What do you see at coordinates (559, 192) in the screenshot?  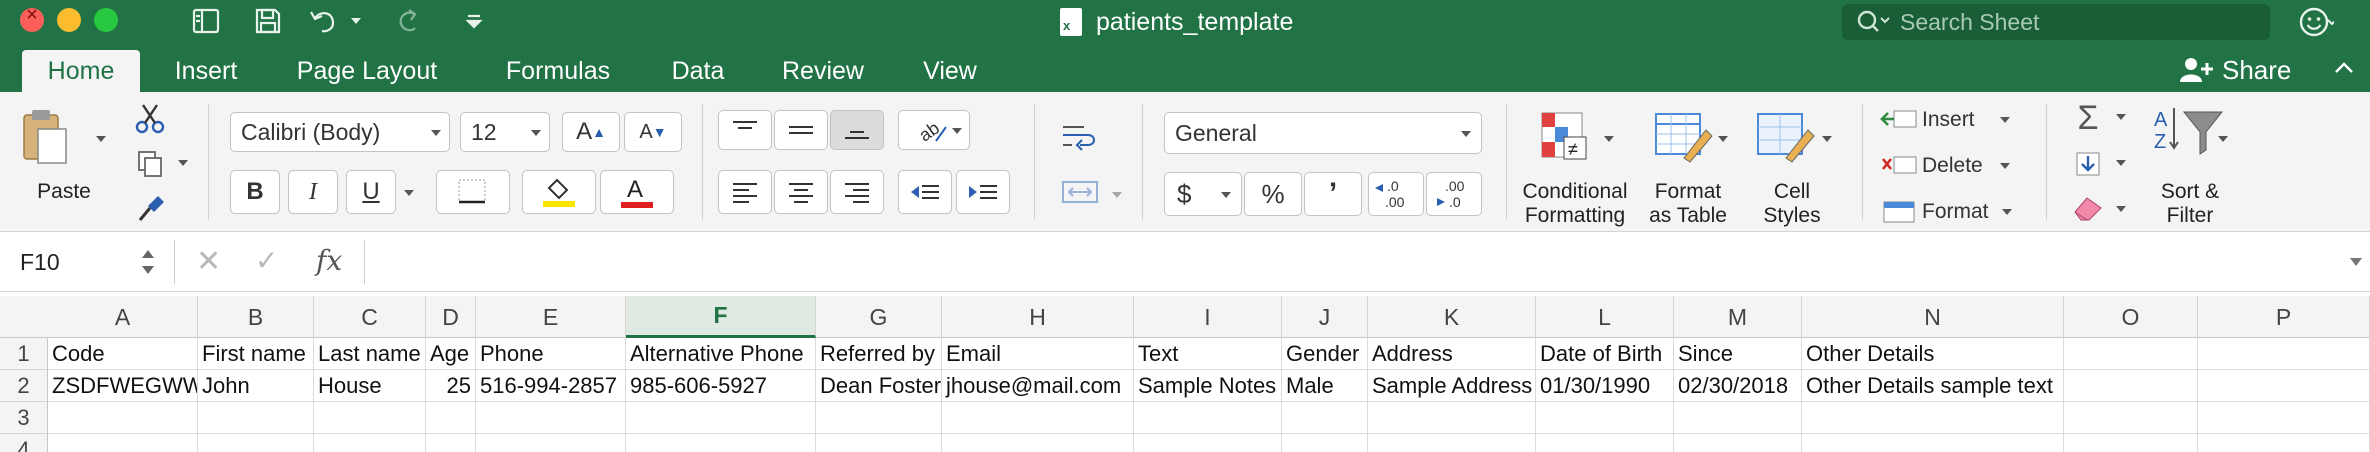 I see `fill-color-button` at bounding box center [559, 192].